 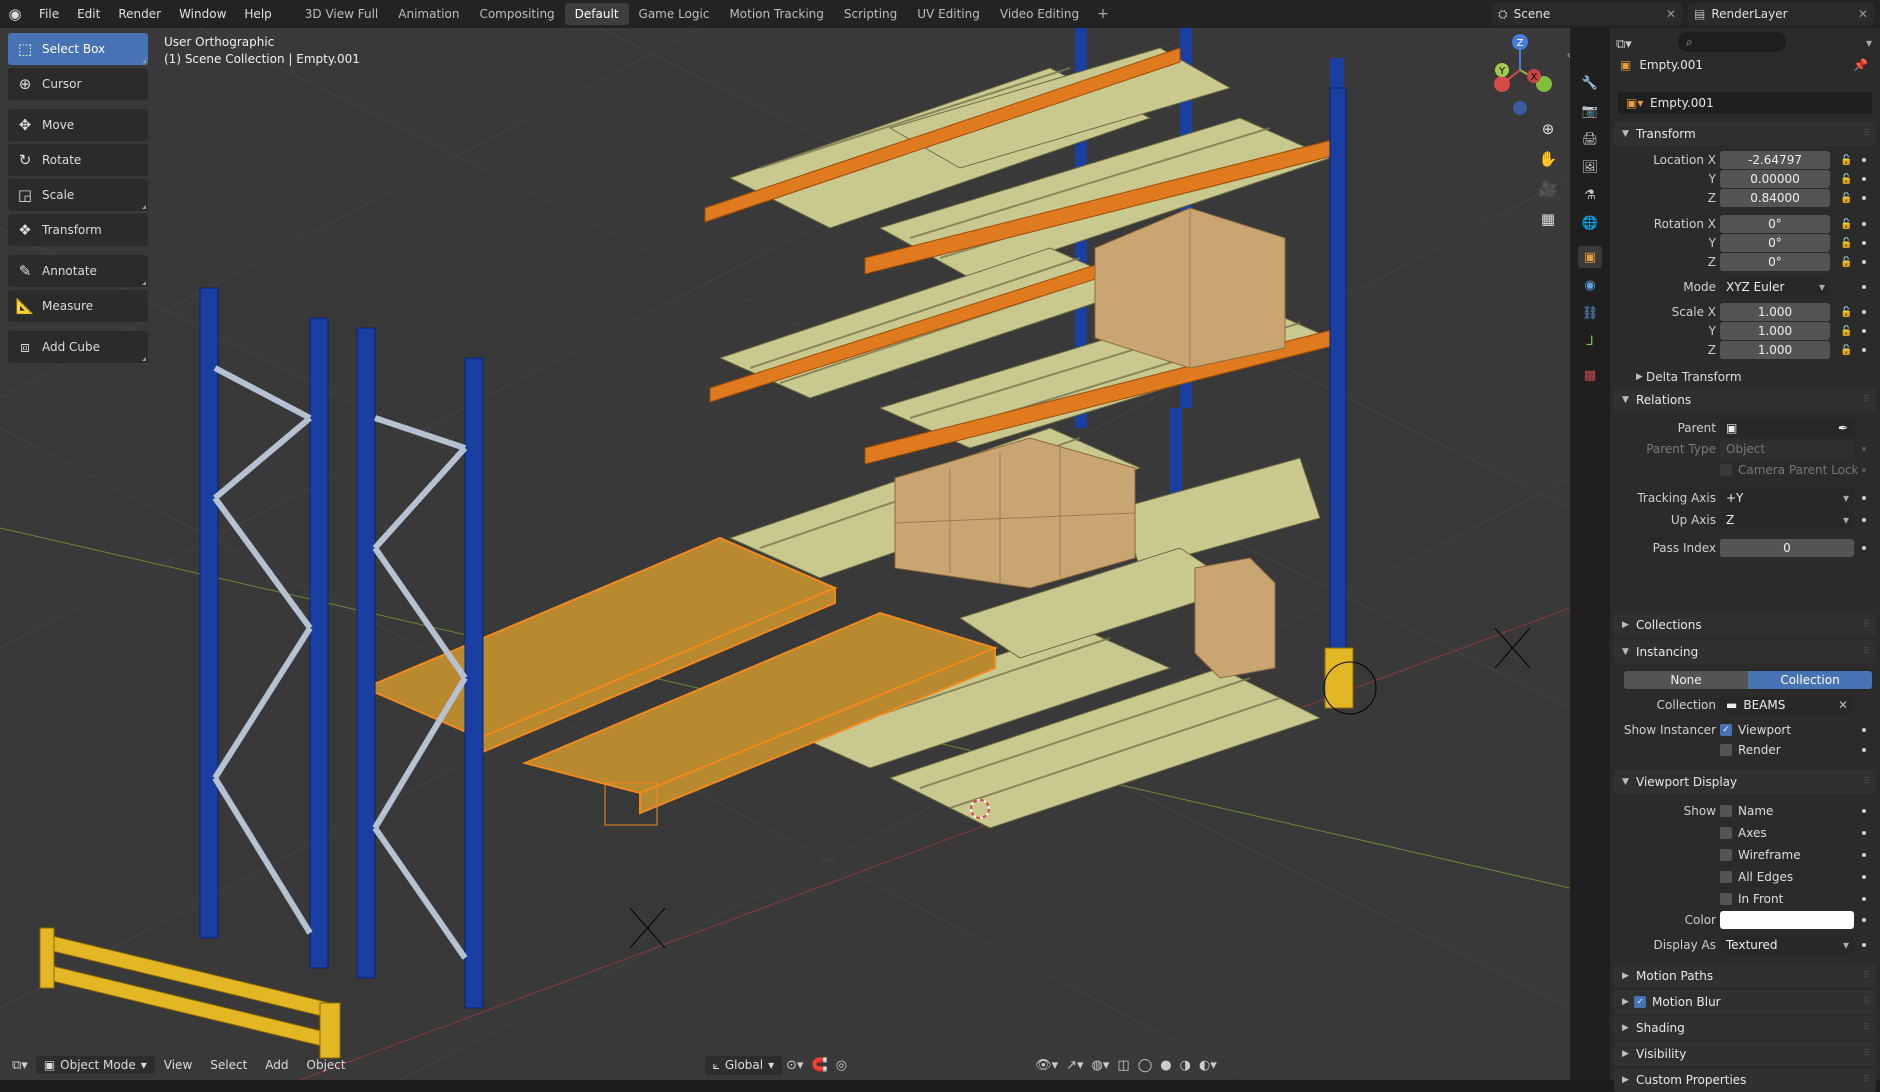 What do you see at coordinates (1869, 43) in the screenshot?
I see `chevron-down-icon: ▾` at bounding box center [1869, 43].